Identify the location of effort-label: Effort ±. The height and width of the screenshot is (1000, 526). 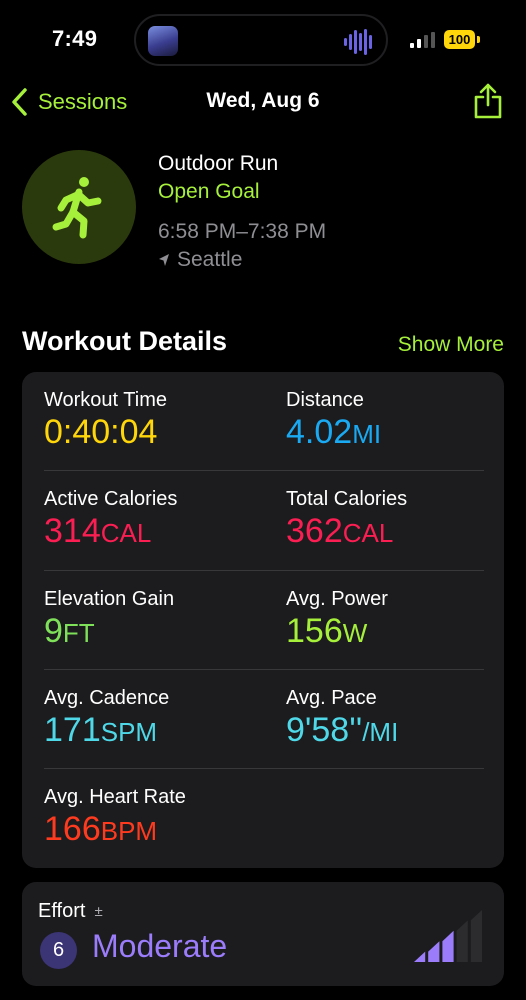
(70, 911).